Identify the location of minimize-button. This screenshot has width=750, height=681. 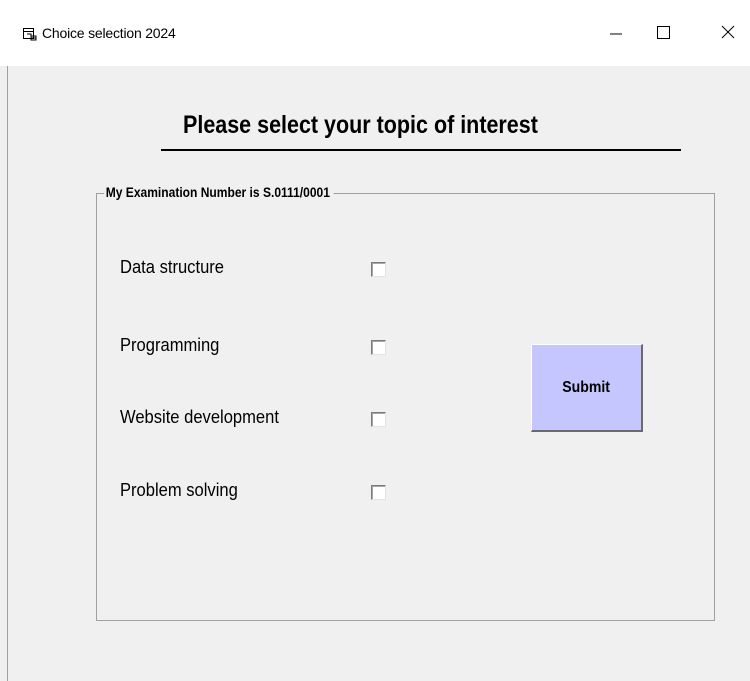
(616, 34).